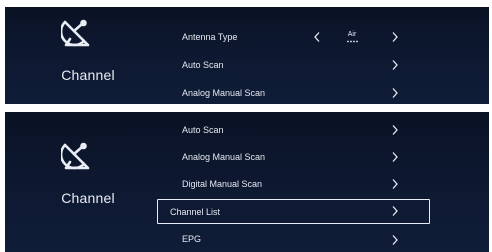 This screenshot has width=492, height=252. I want to click on menu-item-channel-list: Channel List, so click(293, 211).